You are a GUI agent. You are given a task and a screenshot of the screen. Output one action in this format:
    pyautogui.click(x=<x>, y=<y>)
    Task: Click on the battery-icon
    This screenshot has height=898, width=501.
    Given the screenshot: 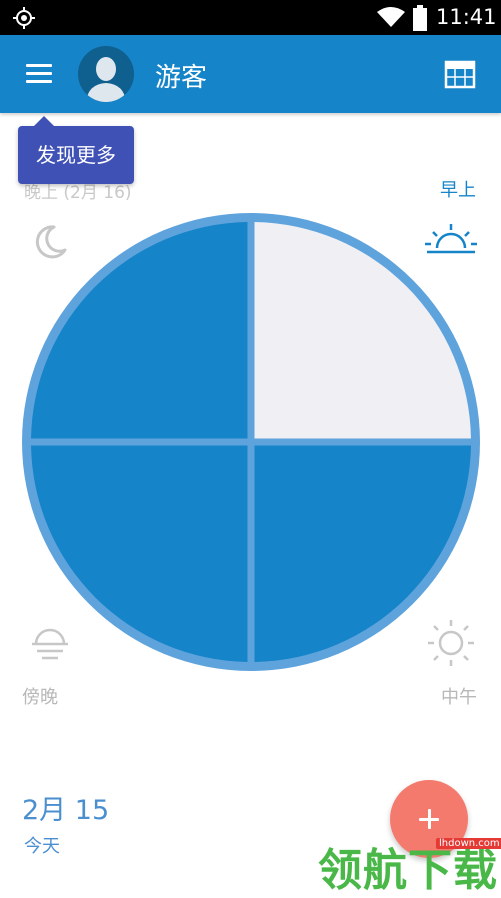 What is the action you would take?
    pyautogui.click(x=420, y=18)
    